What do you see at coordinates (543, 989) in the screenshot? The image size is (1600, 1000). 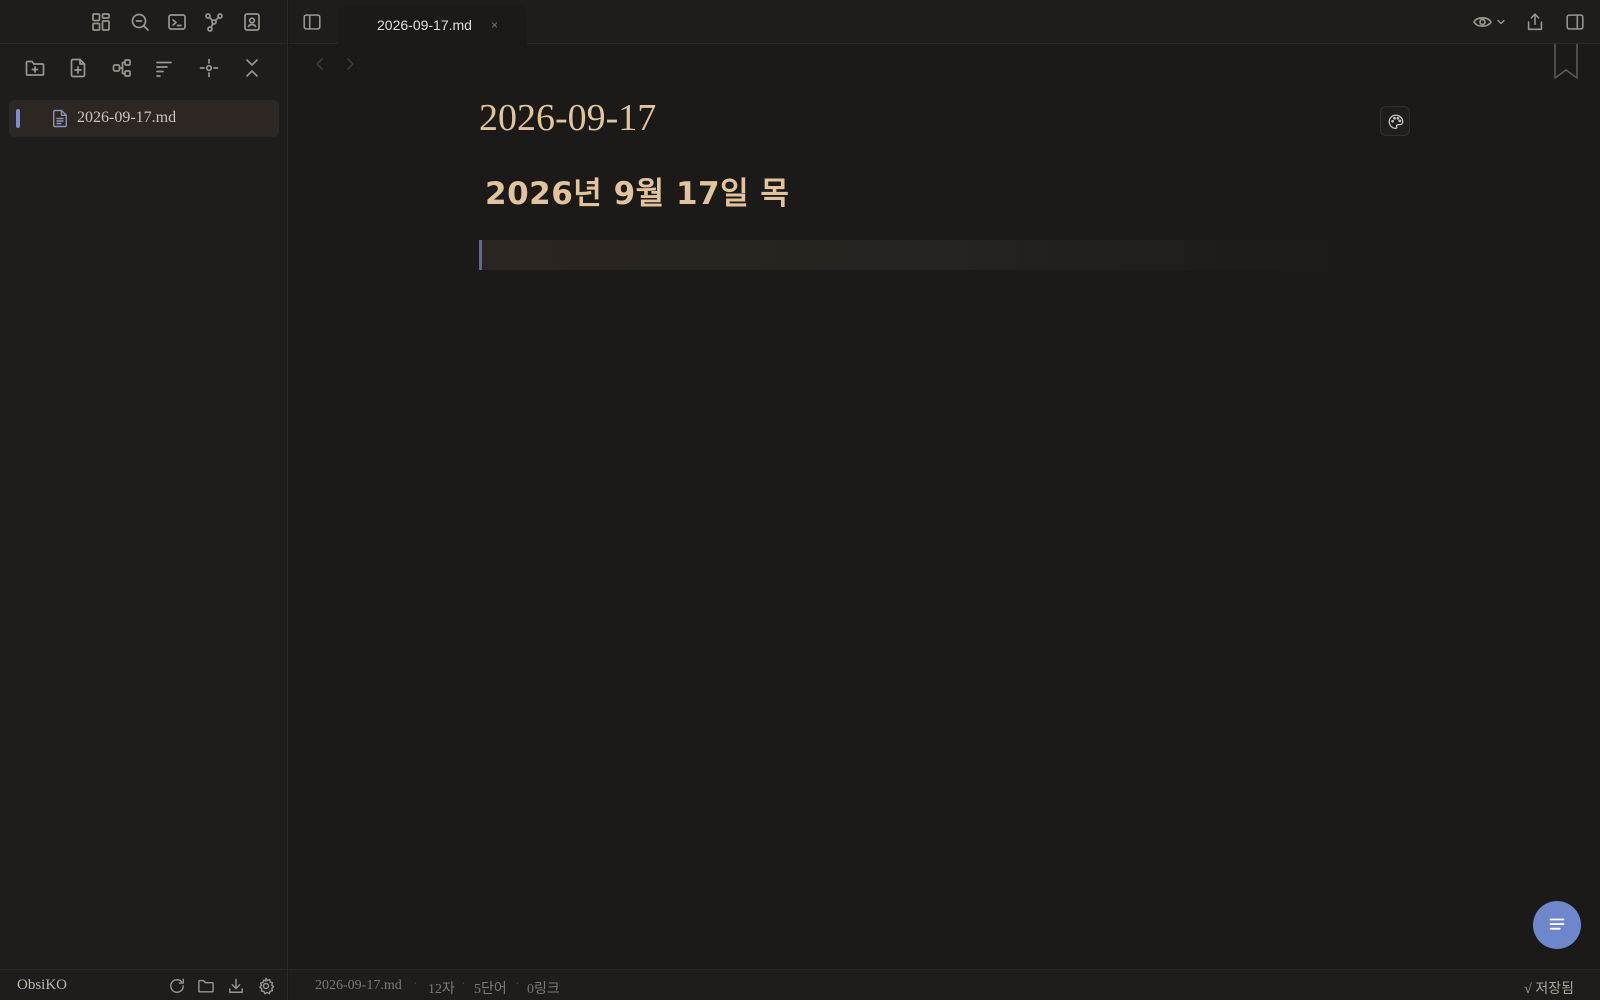 I see `status-link-count: 0링크` at bounding box center [543, 989].